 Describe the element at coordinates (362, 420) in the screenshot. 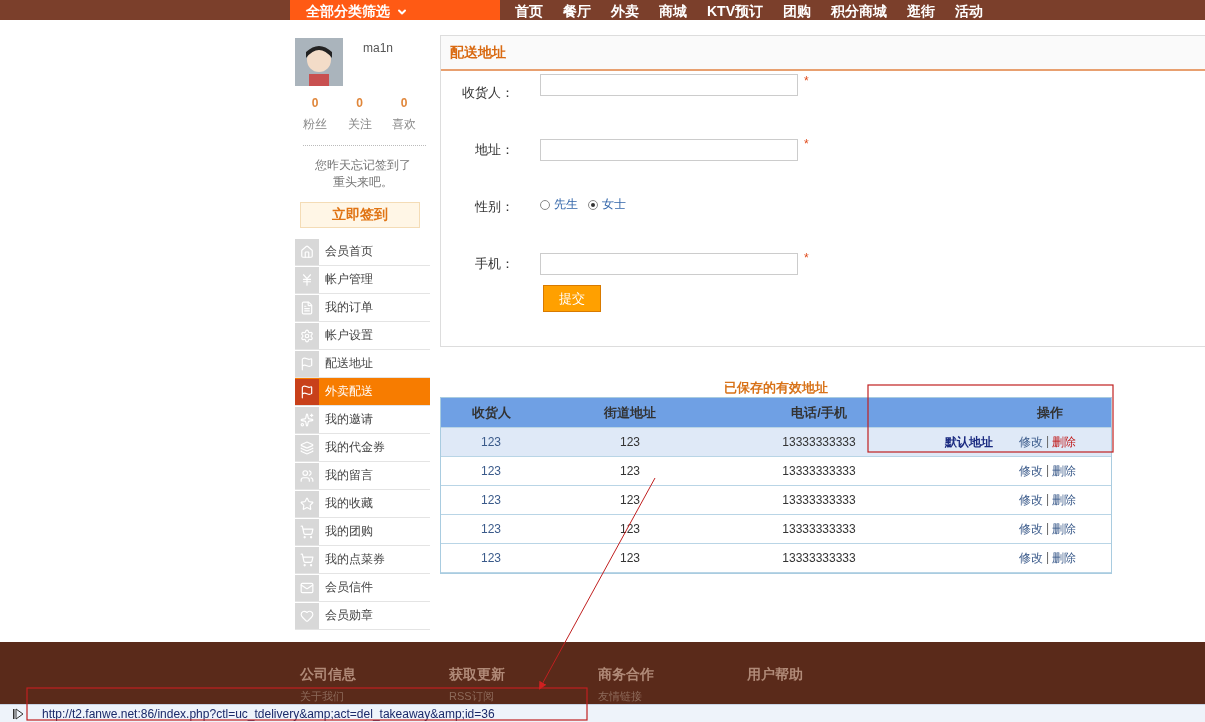

I see `sidebar-item: 我的邀请` at that location.